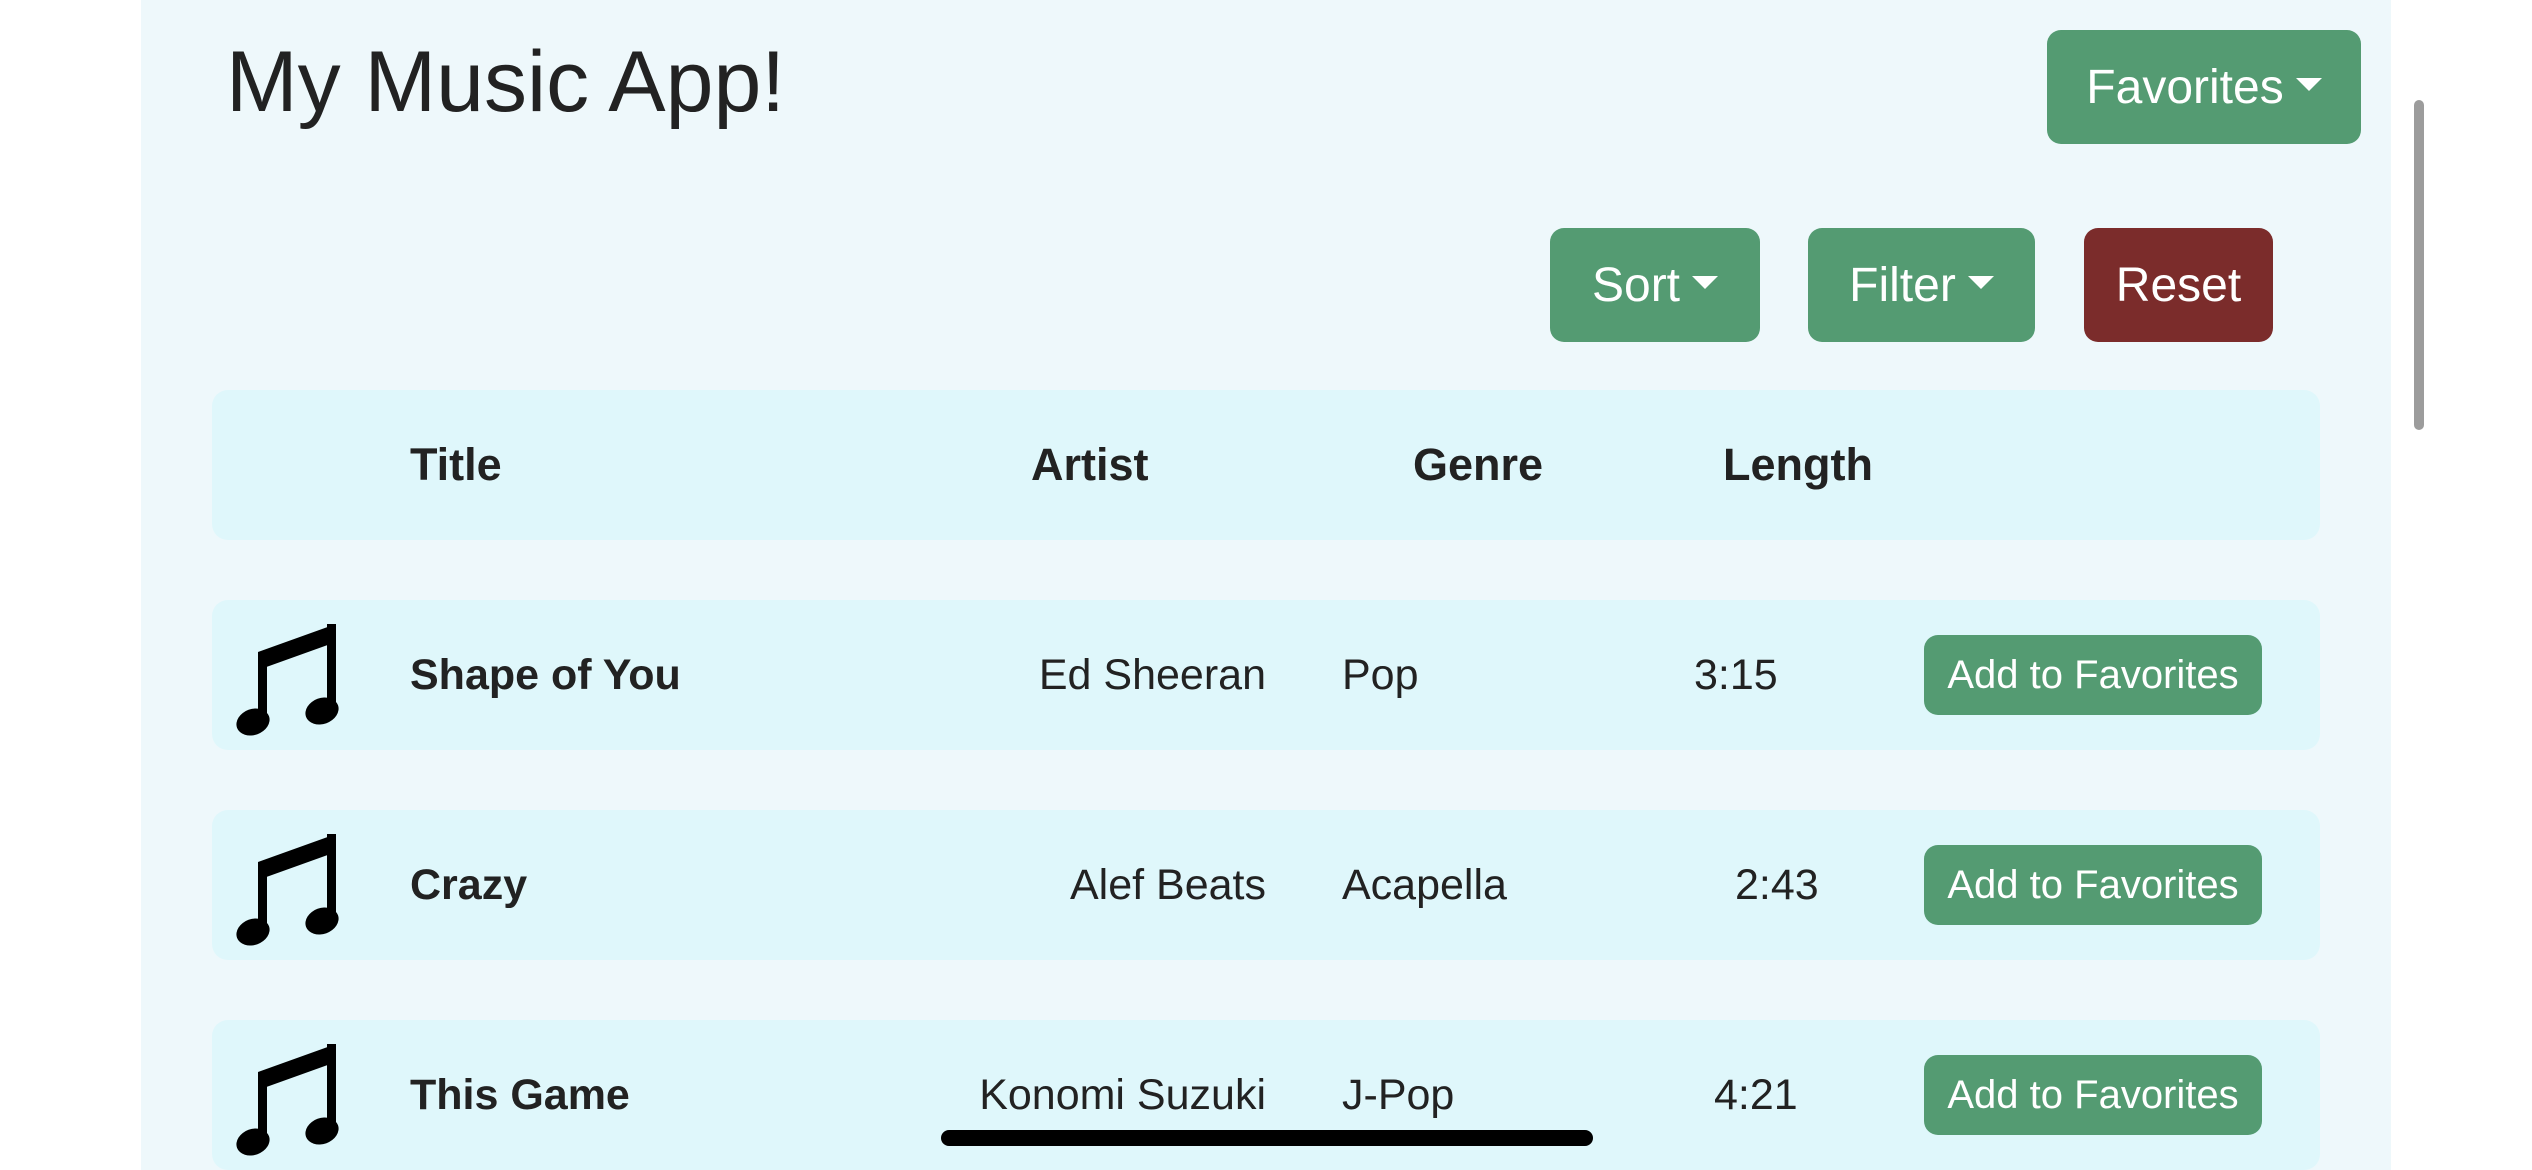  What do you see at coordinates (545, 675) in the screenshot?
I see `song-title: Shape of You` at bounding box center [545, 675].